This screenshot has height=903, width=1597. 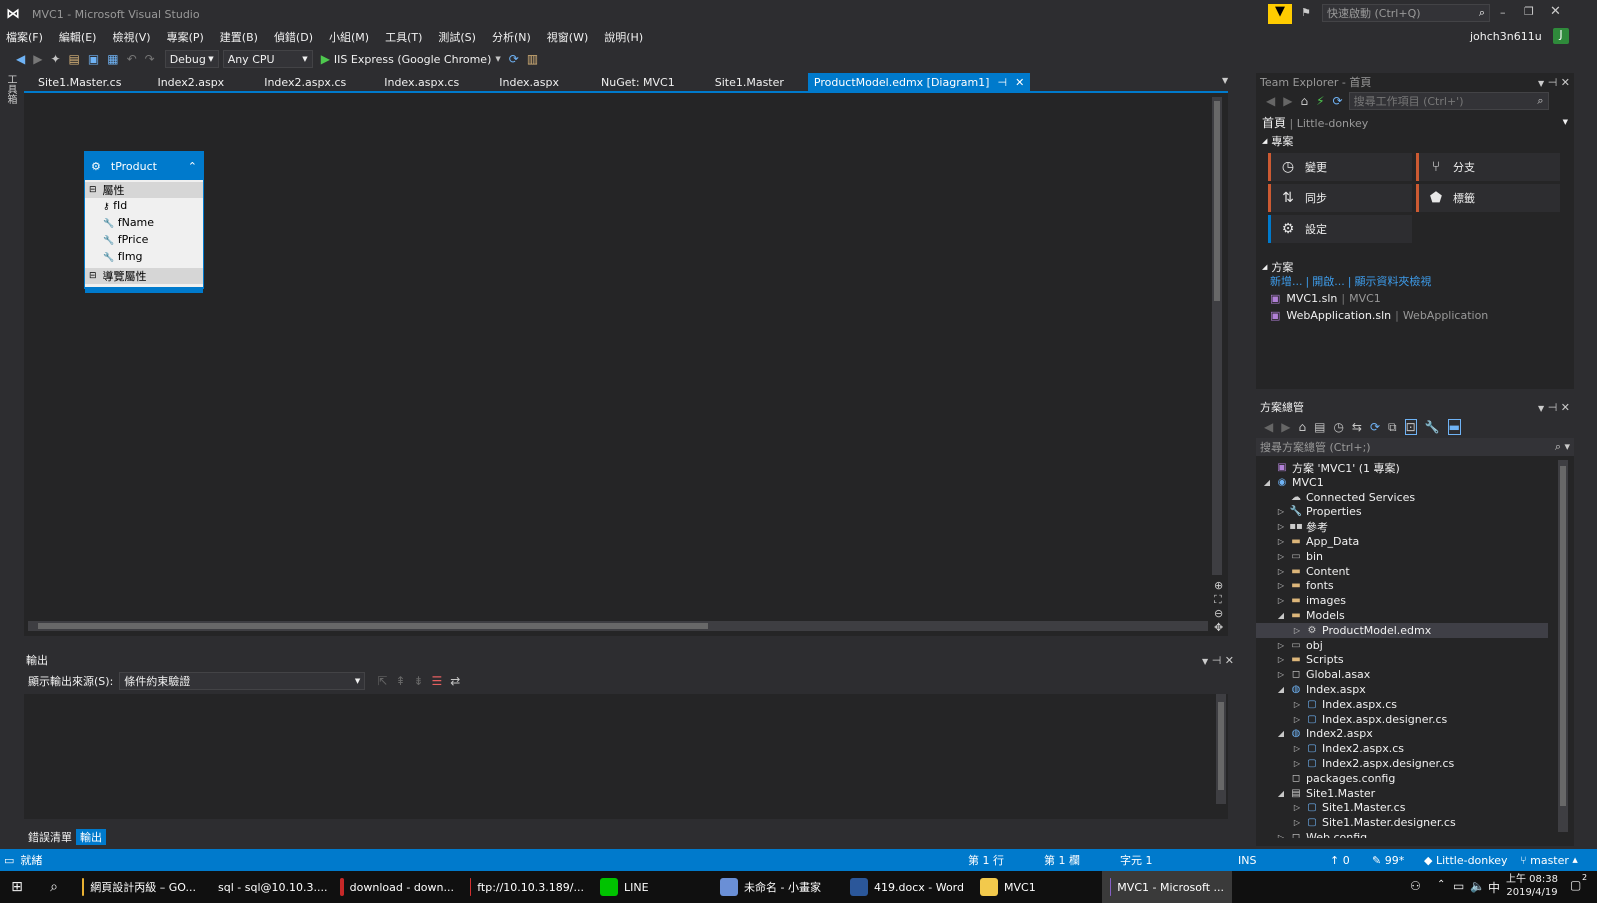 What do you see at coordinates (144, 276) in the screenshot?
I see `nav-properties-section: ⊟ 導覽屬性` at bounding box center [144, 276].